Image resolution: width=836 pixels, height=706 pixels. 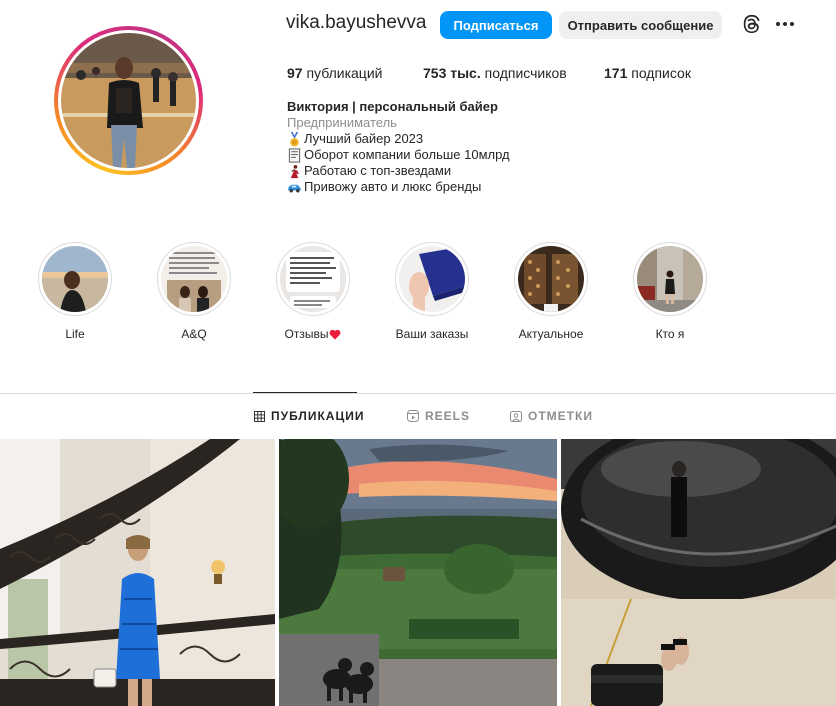 What do you see at coordinates (295, 73) in the screenshot?
I see `posts-count: 97` at bounding box center [295, 73].